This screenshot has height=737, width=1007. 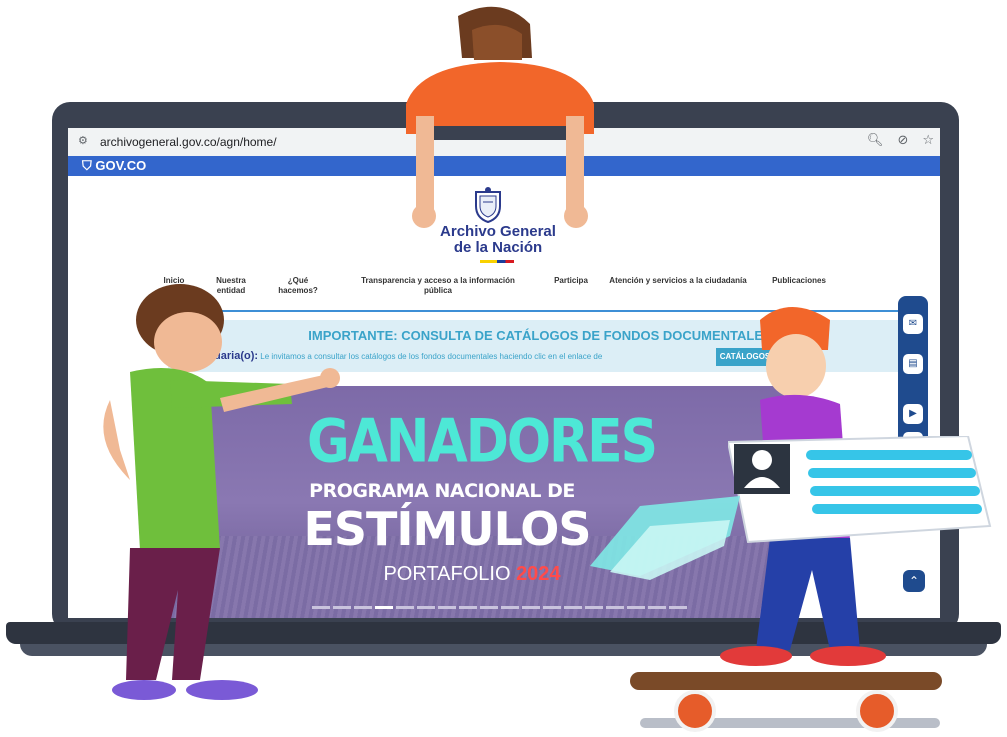 I want to click on id-card-illustration, so click(x=860, y=490).